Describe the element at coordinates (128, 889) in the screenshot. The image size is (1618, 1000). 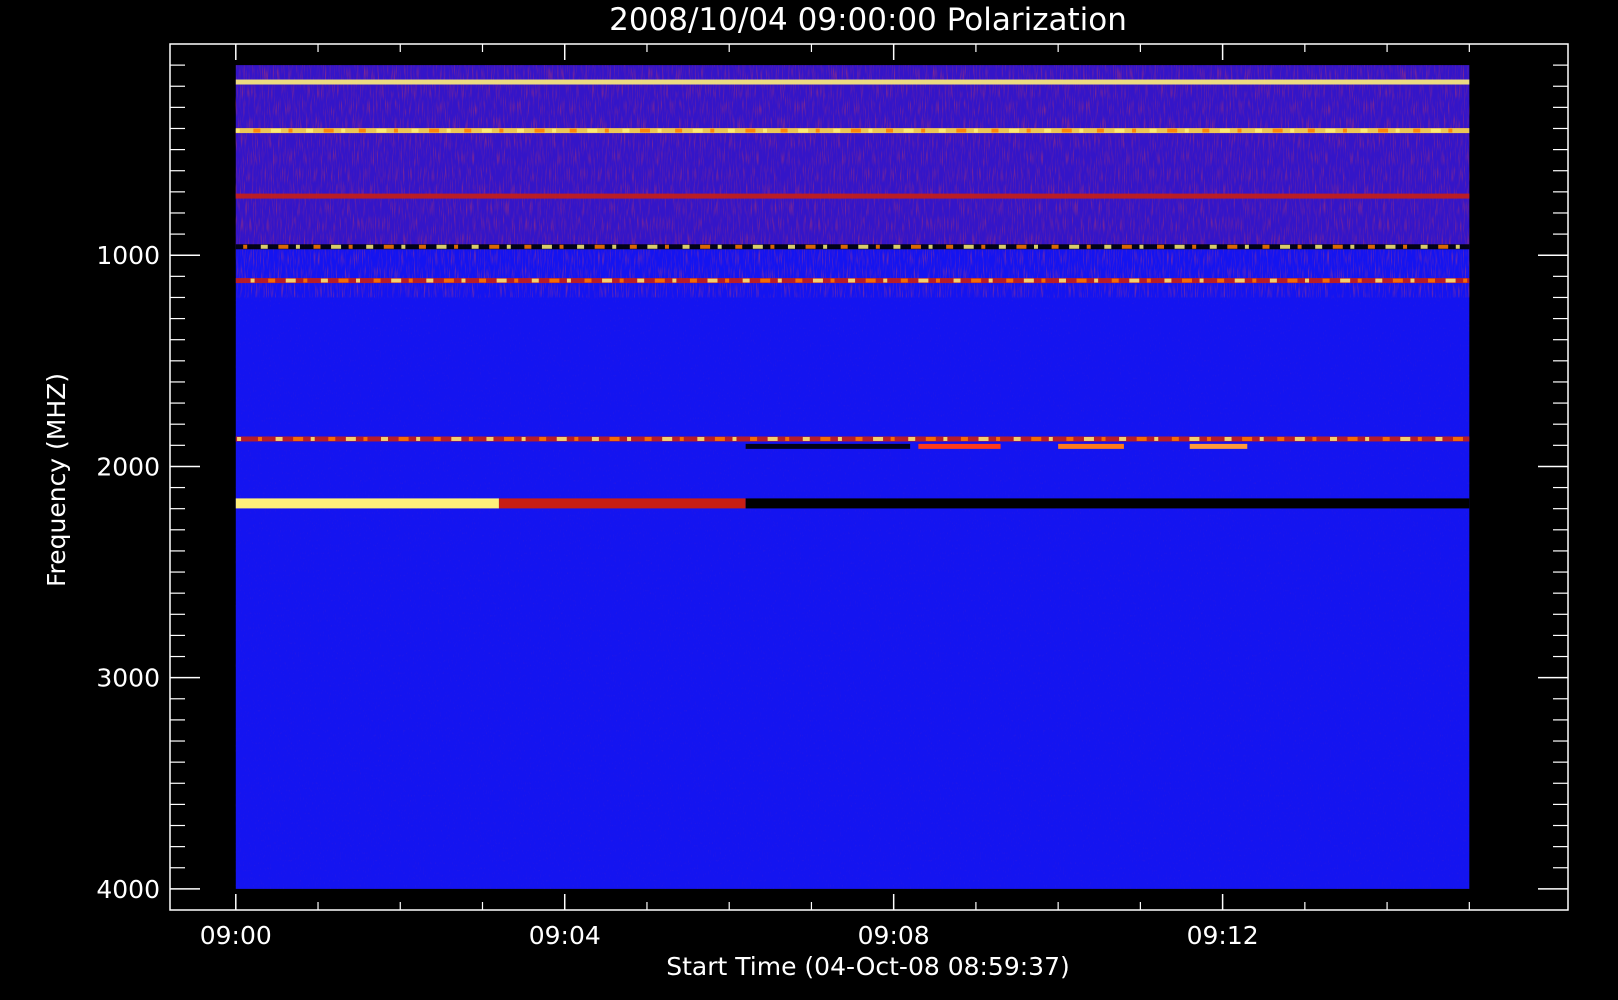
I see `y-tick-label: 4000` at that location.